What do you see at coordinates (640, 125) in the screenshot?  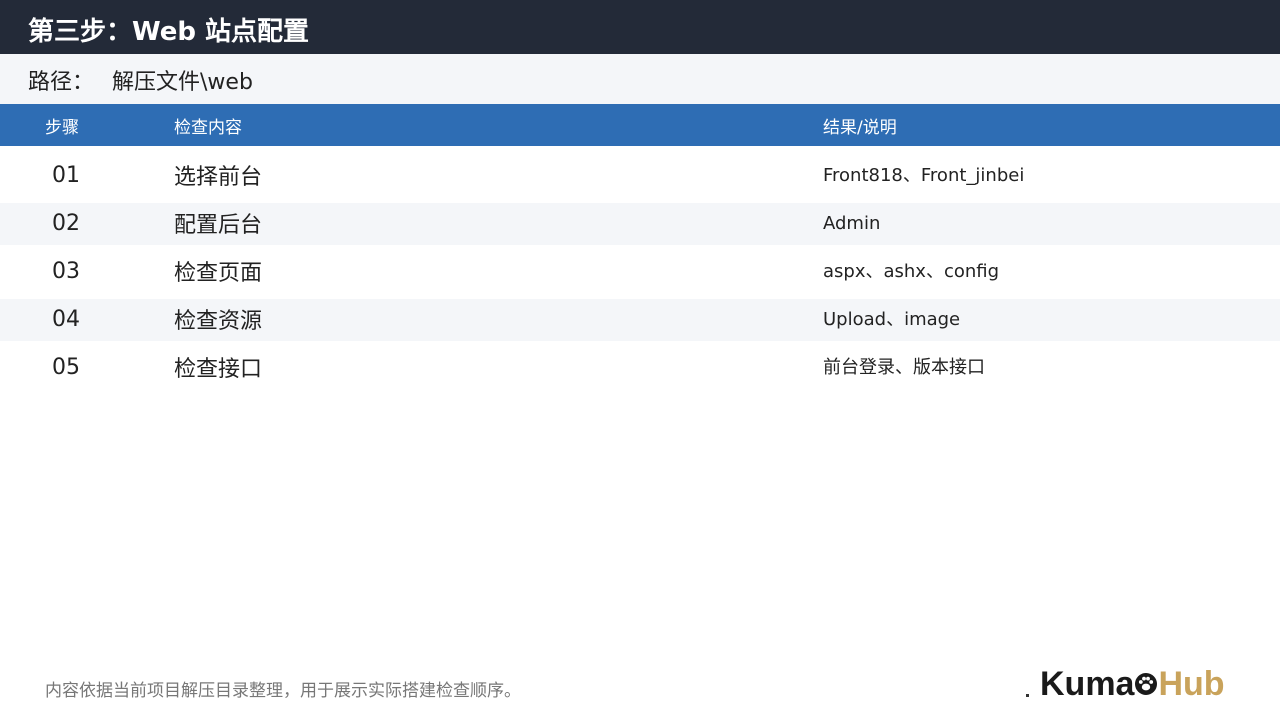 I see `table-header: 步骤 检查内容 结果/说明` at bounding box center [640, 125].